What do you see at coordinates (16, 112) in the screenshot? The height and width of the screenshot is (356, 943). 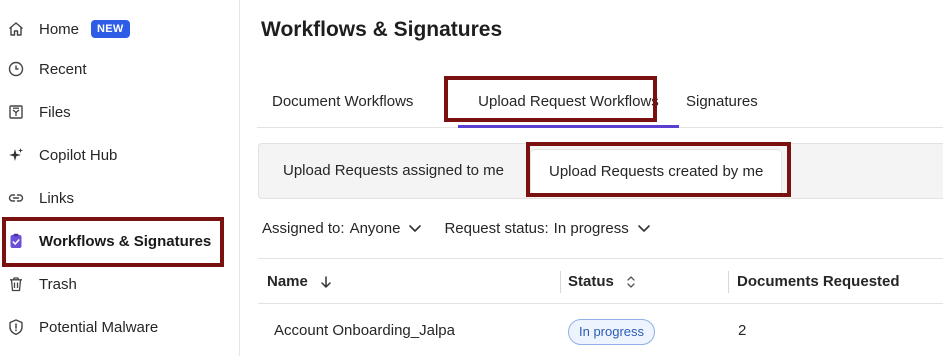 I see `files-icon` at bounding box center [16, 112].